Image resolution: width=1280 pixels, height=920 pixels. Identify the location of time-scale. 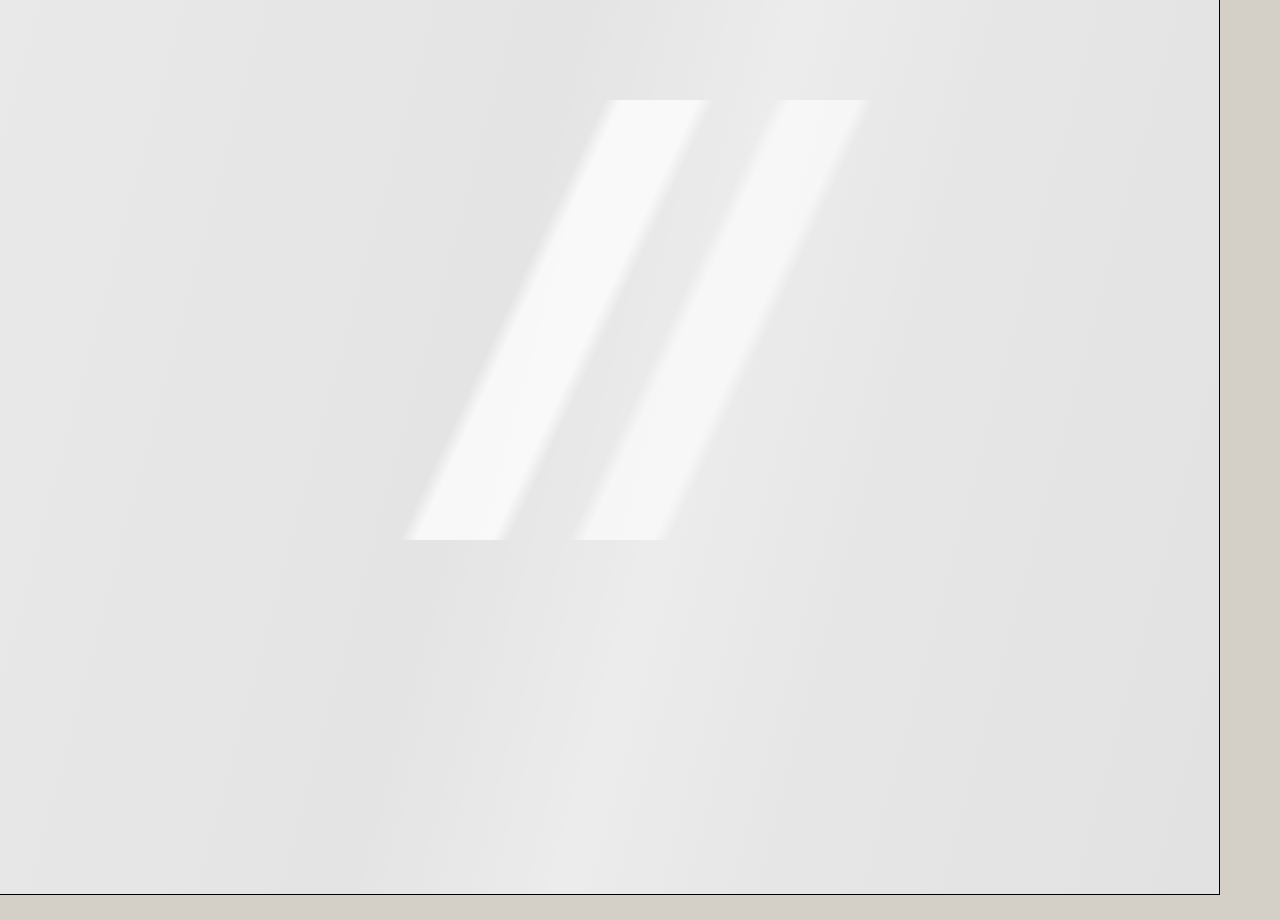
(640, 907).